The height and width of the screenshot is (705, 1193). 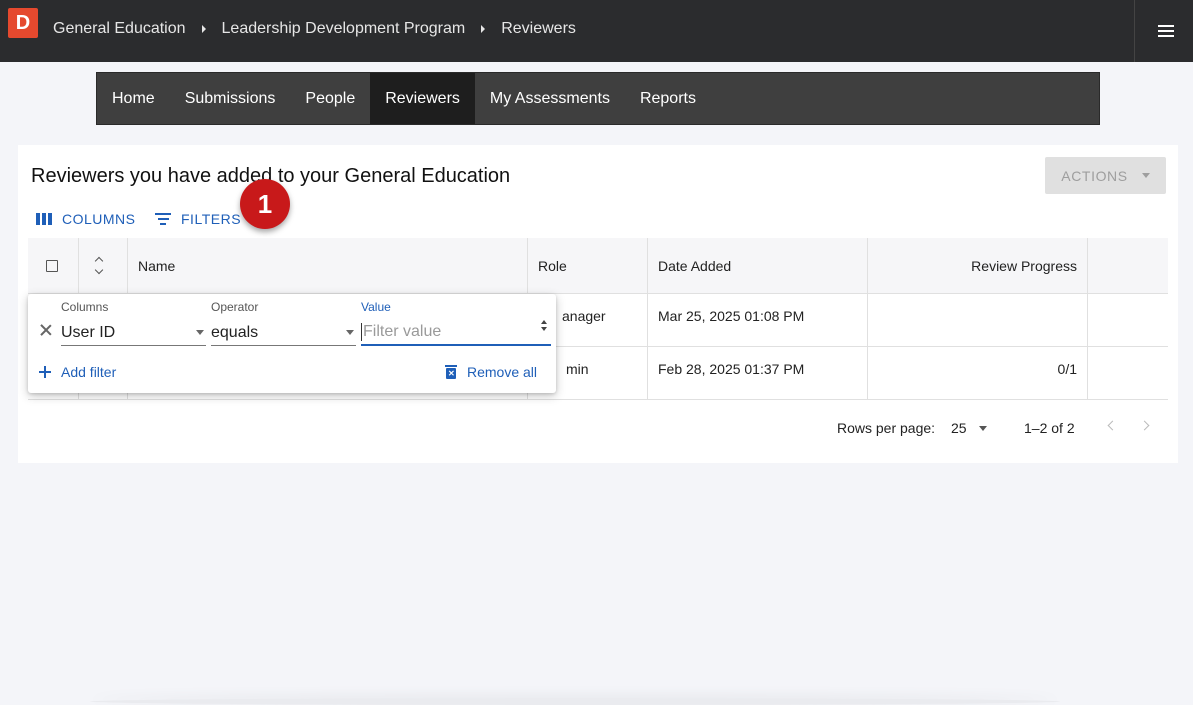 I want to click on rows-per-page-select: 25, so click(x=969, y=428).